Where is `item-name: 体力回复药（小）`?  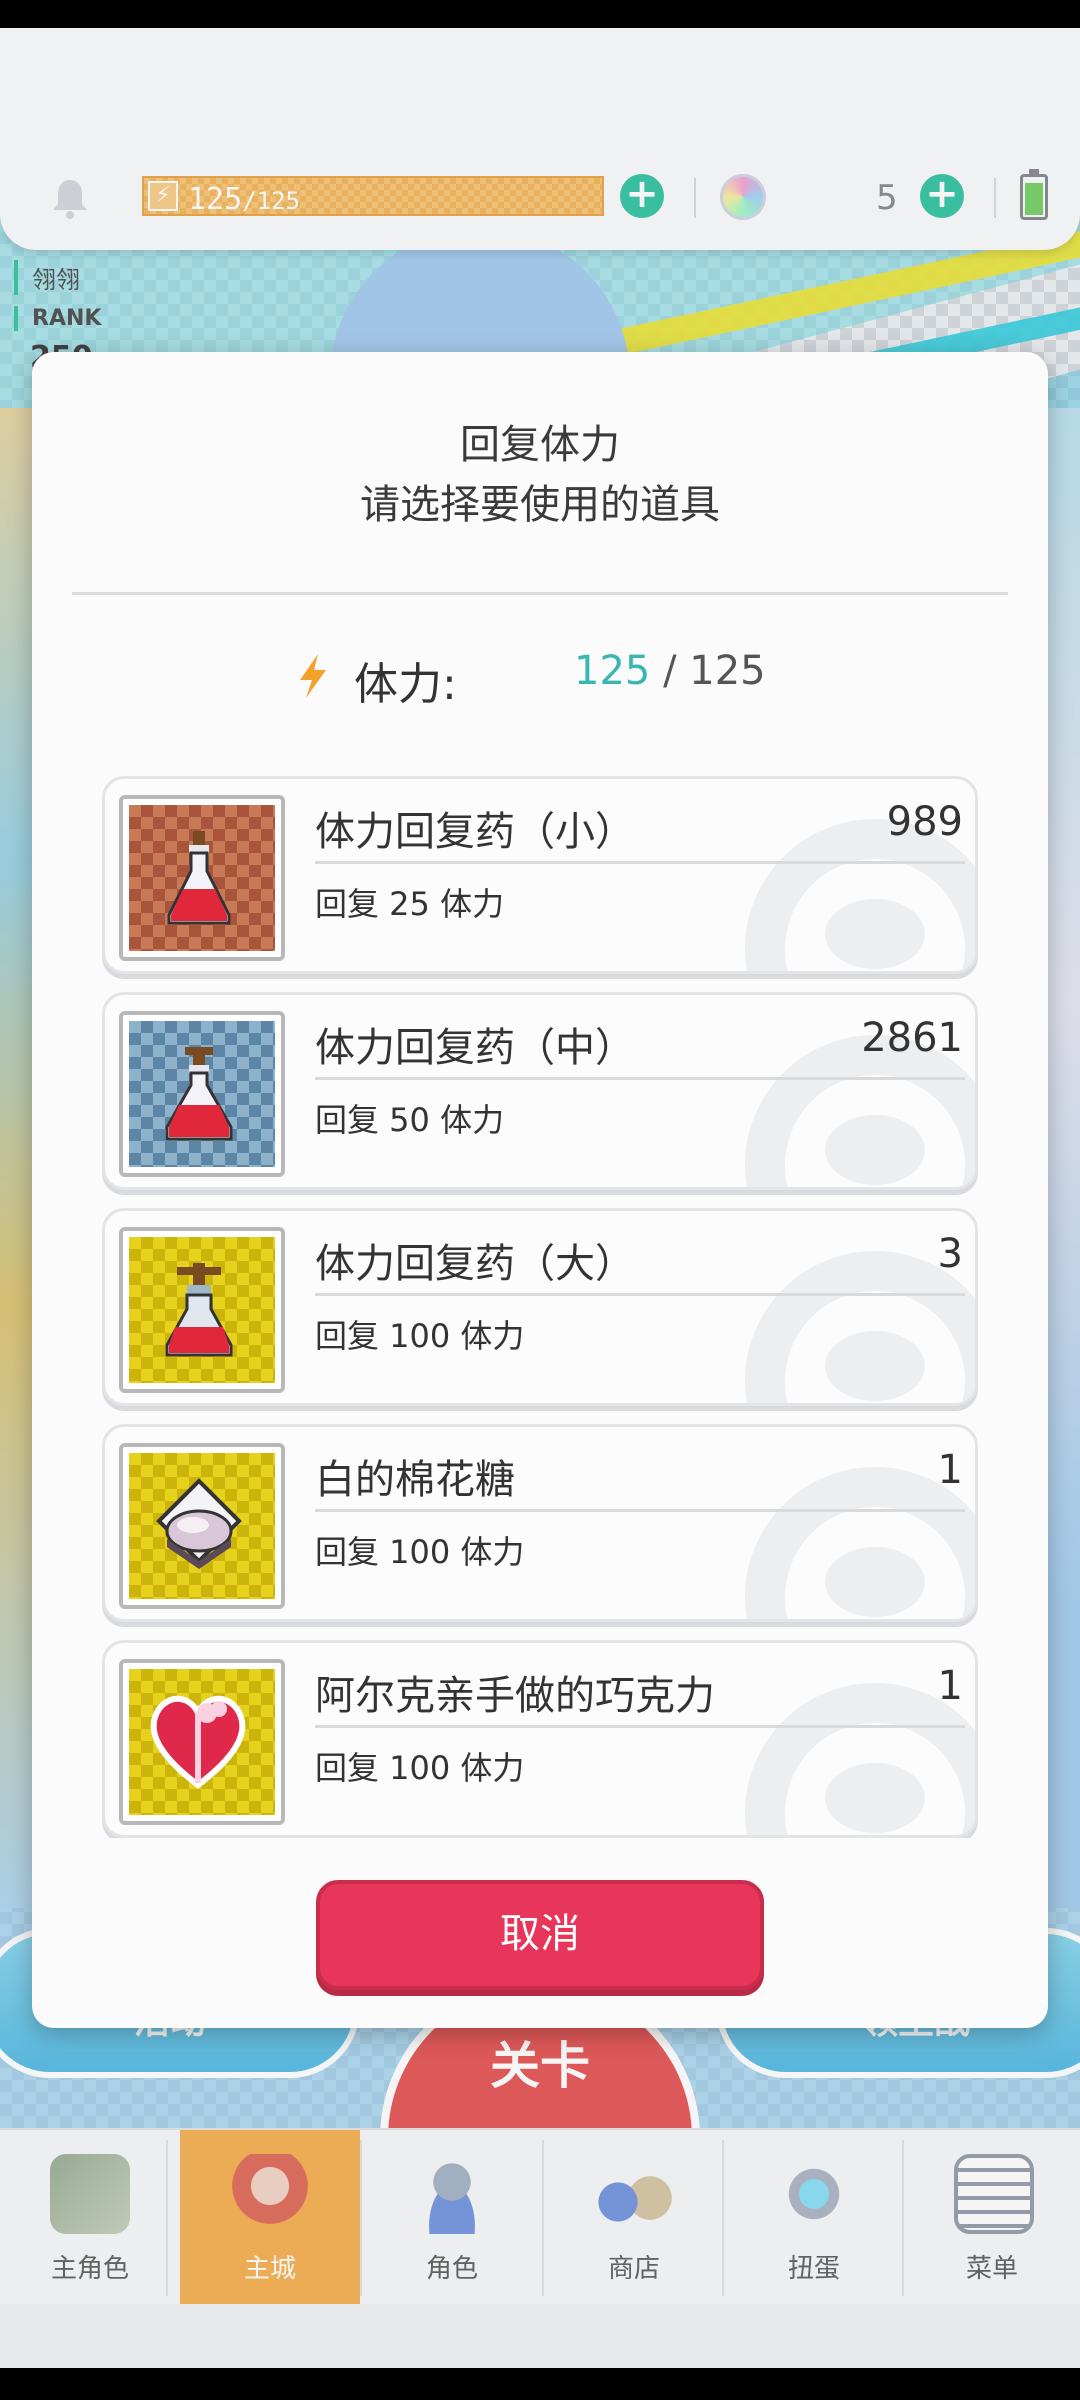
item-name: 体力回复药（小） is located at coordinates (475, 832).